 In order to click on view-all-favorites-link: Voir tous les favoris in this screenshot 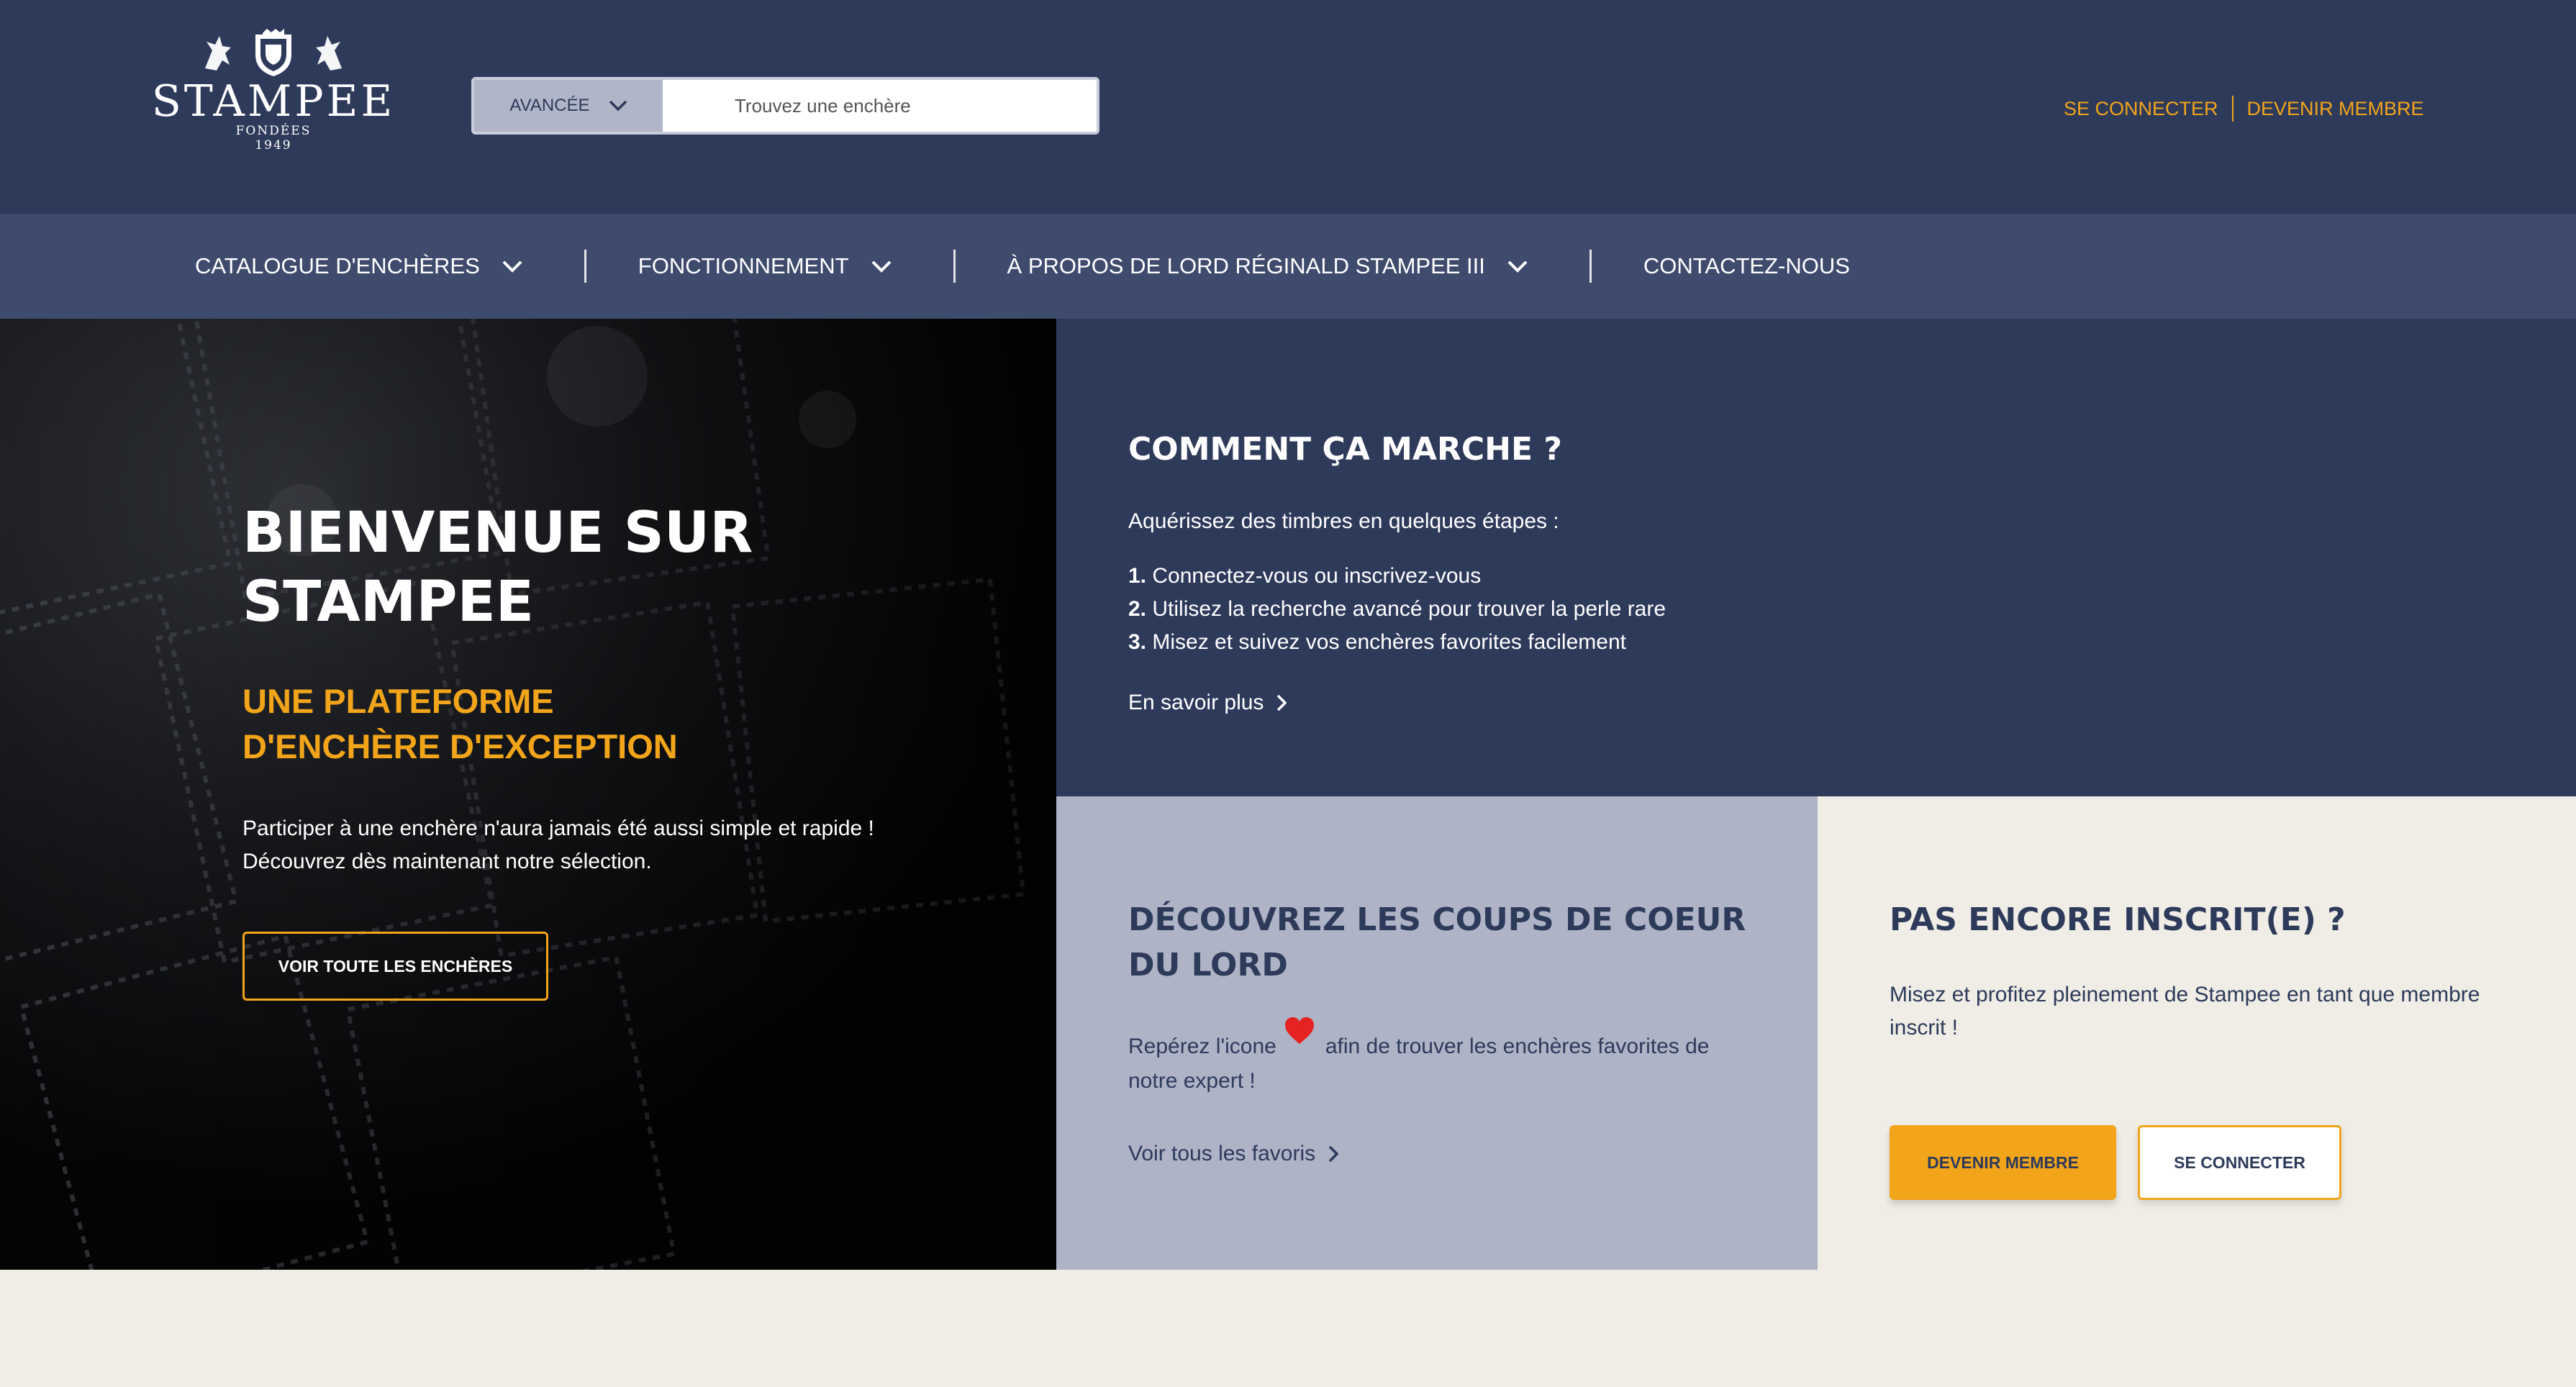, I will do `click(1233, 1154)`.